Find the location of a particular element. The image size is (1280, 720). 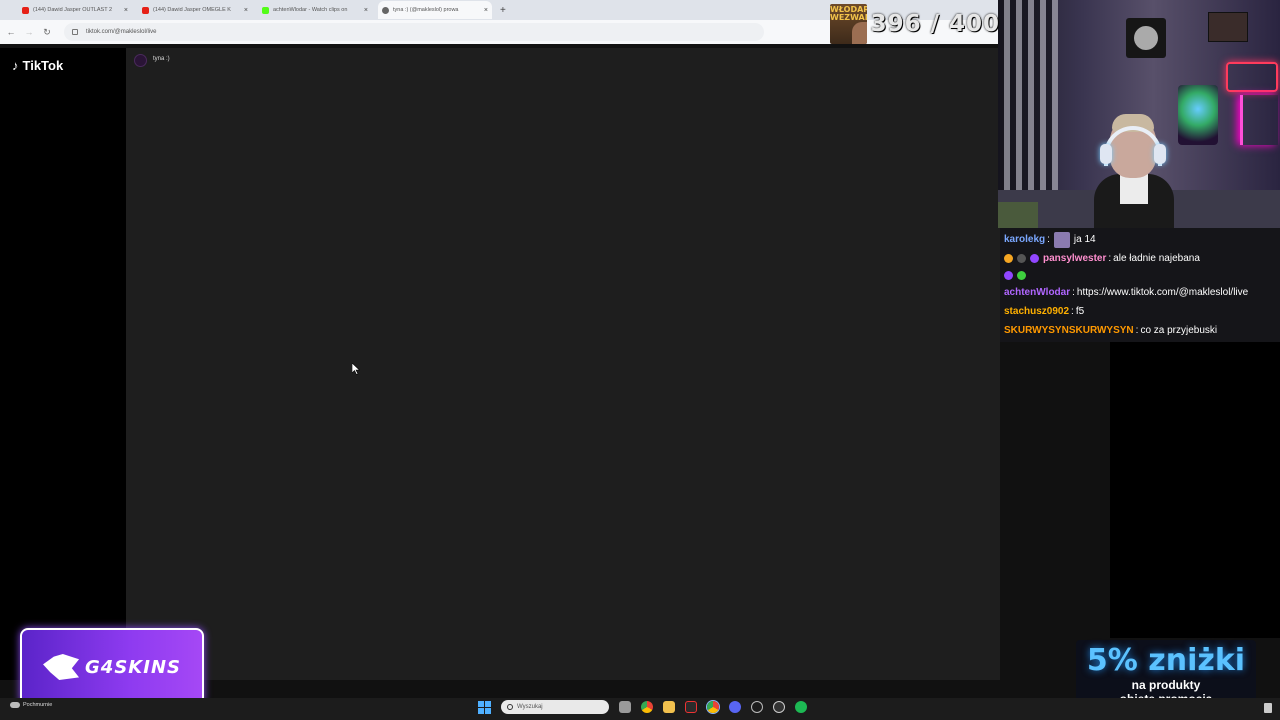

mic-badge-icon is located at coordinates (1008, 275).